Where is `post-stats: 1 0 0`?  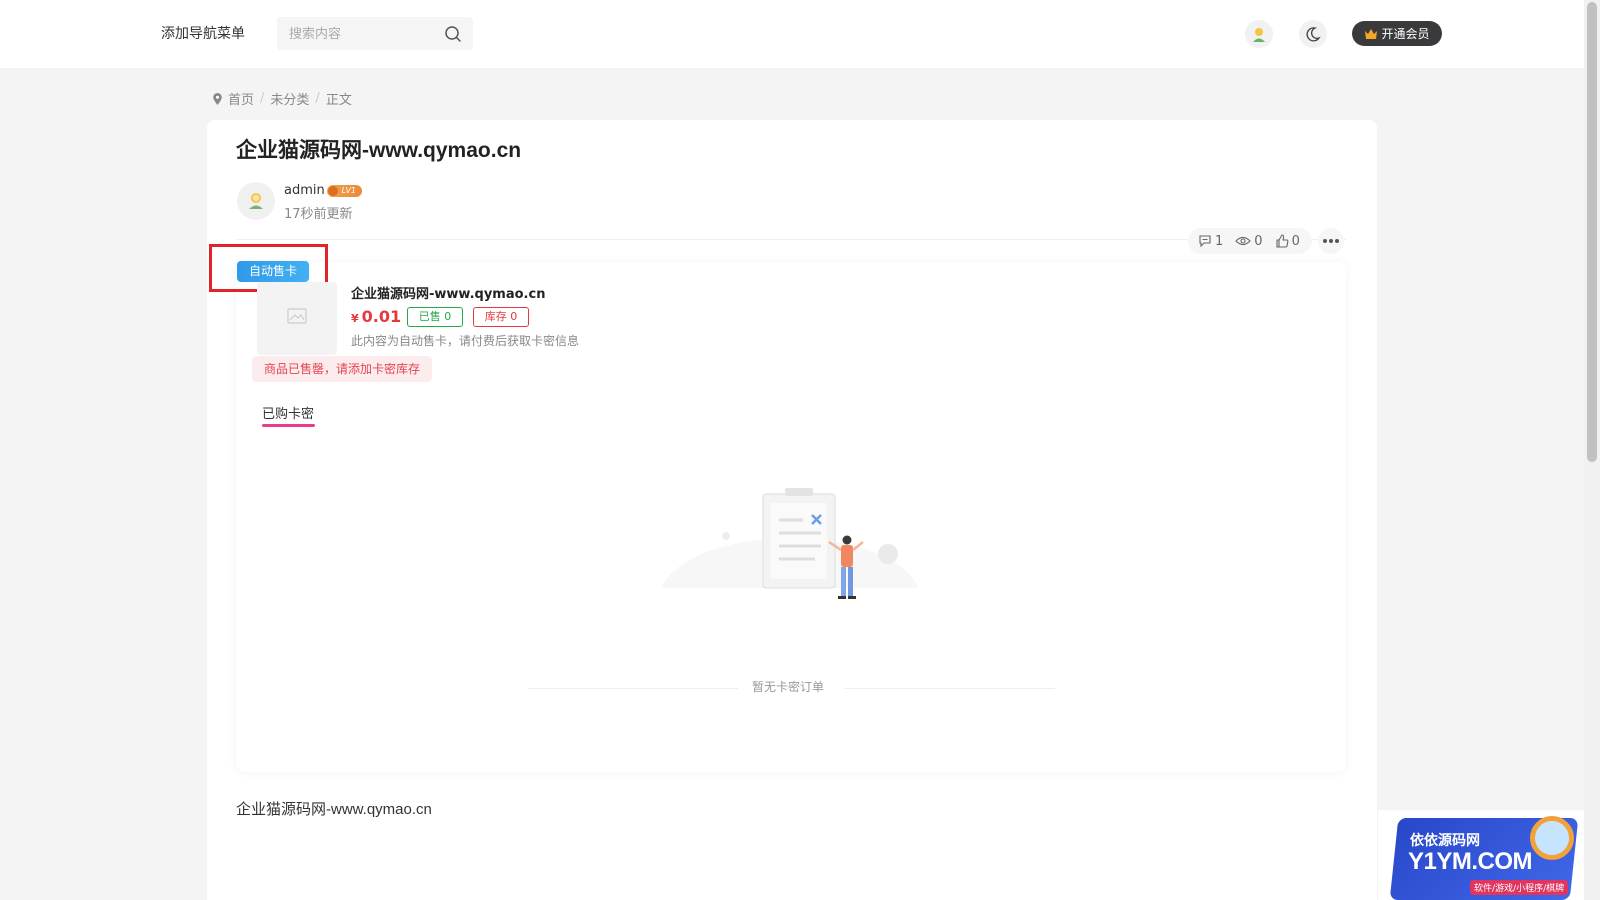 post-stats: 1 0 0 is located at coordinates (1250, 241).